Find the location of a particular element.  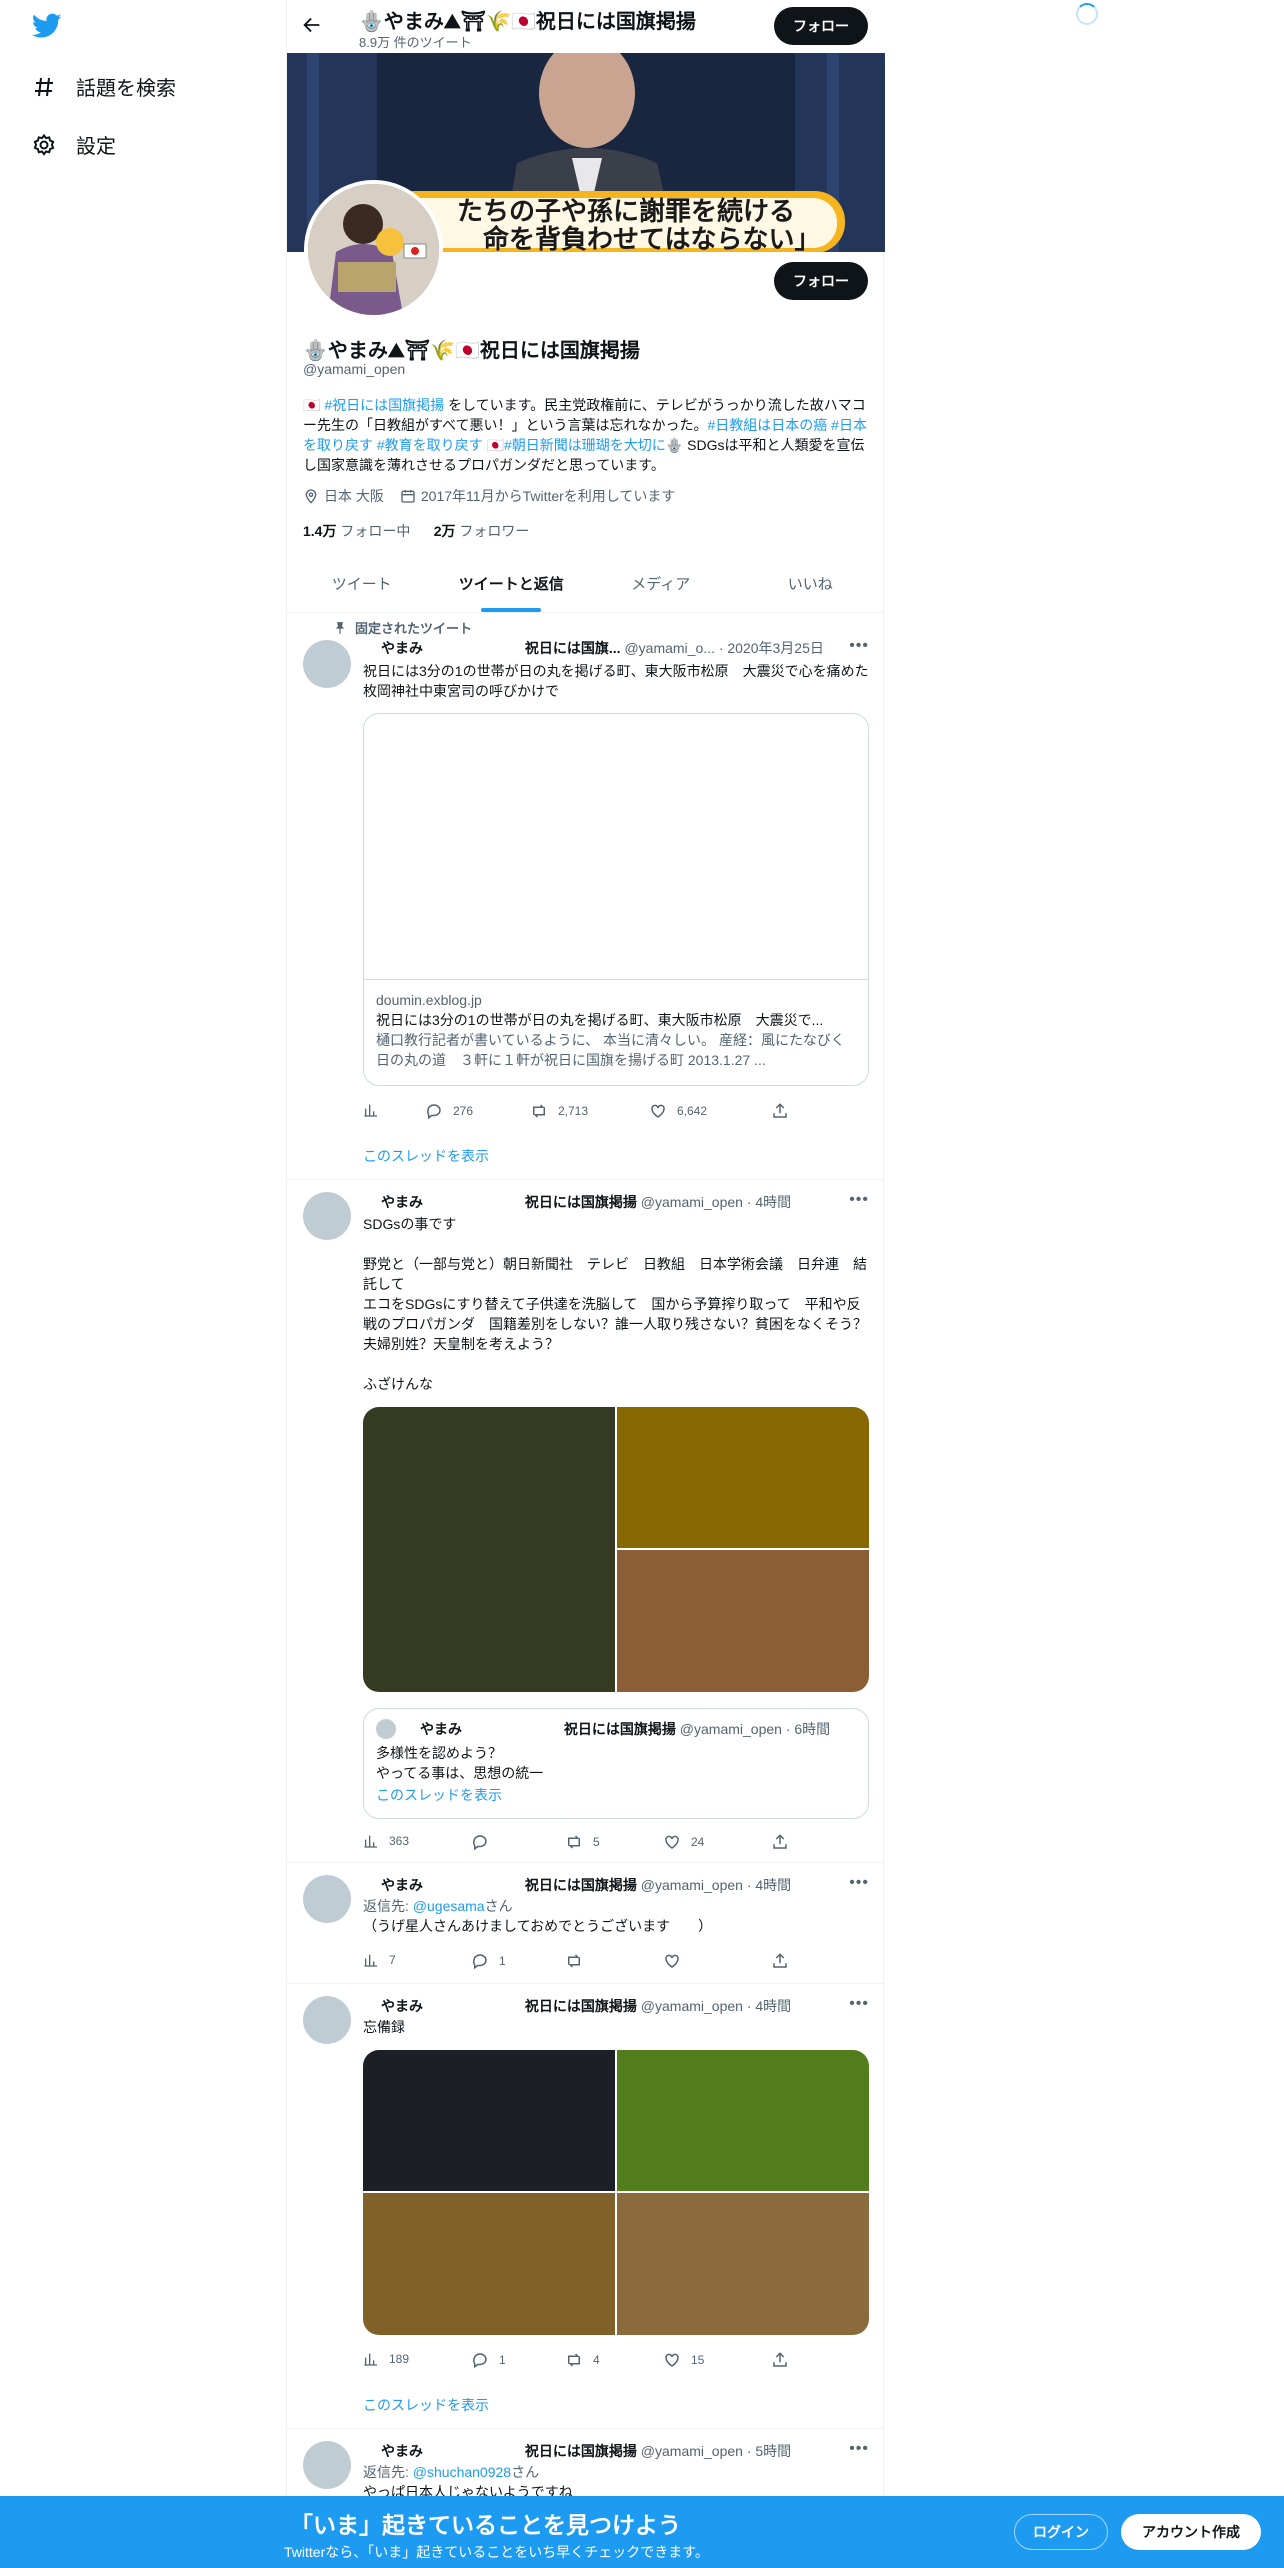

nav-settings: 設定 is located at coordinates (74, 144).